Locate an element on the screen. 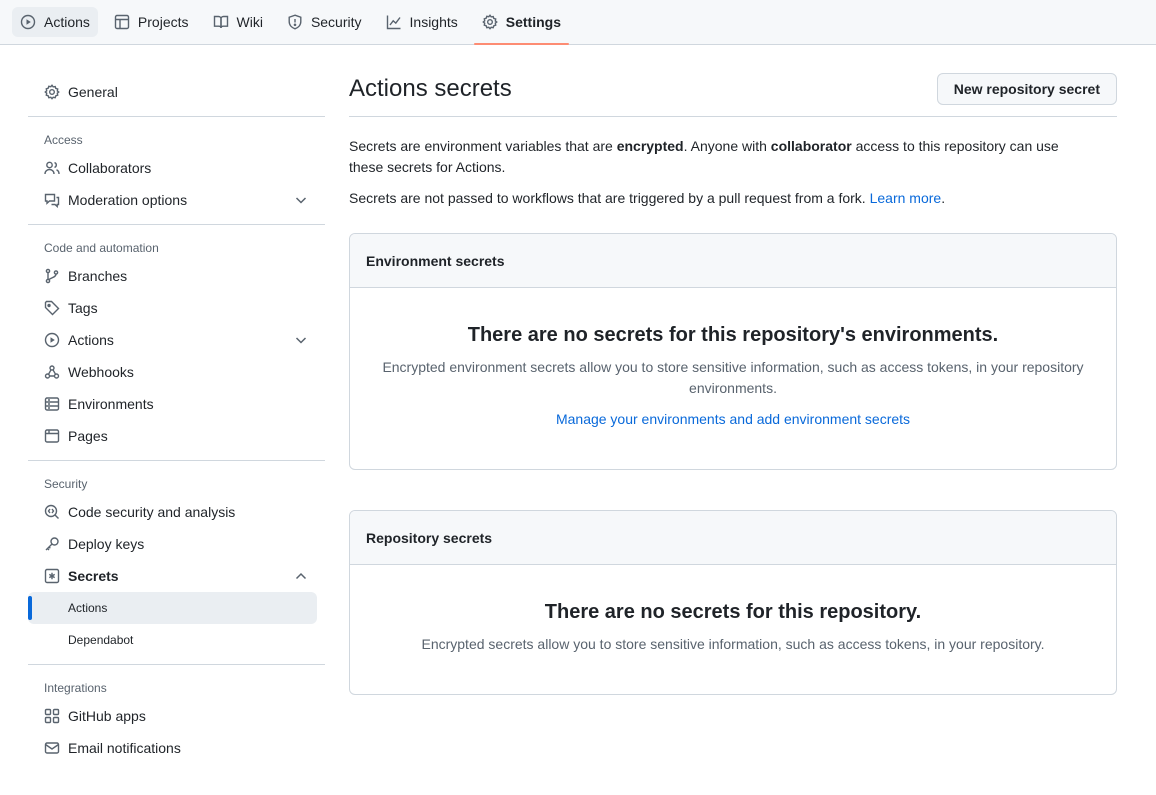 The width and height of the screenshot is (1156, 795). sidebar-item-label: Email notifications is located at coordinates (124, 748).